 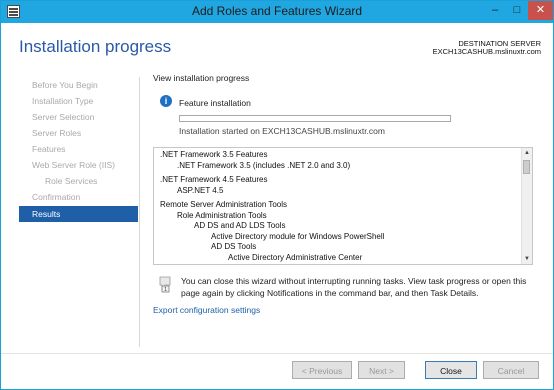 I want to click on result-item: AD DS Tools, so click(x=234, y=246).